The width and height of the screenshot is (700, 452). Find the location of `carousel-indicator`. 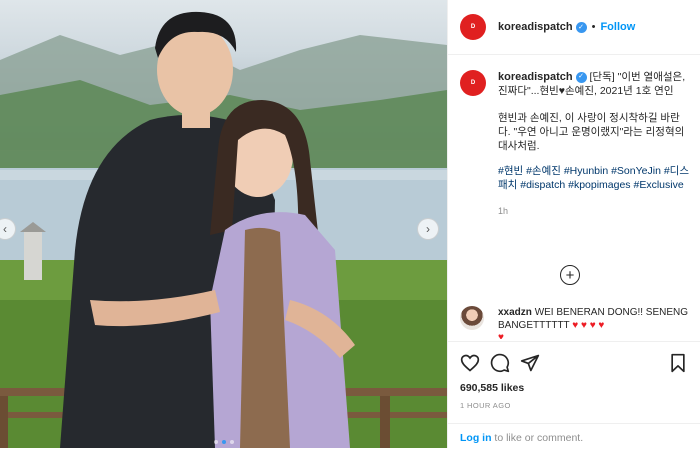

carousel-indicator is located at coordinates (223, 442).